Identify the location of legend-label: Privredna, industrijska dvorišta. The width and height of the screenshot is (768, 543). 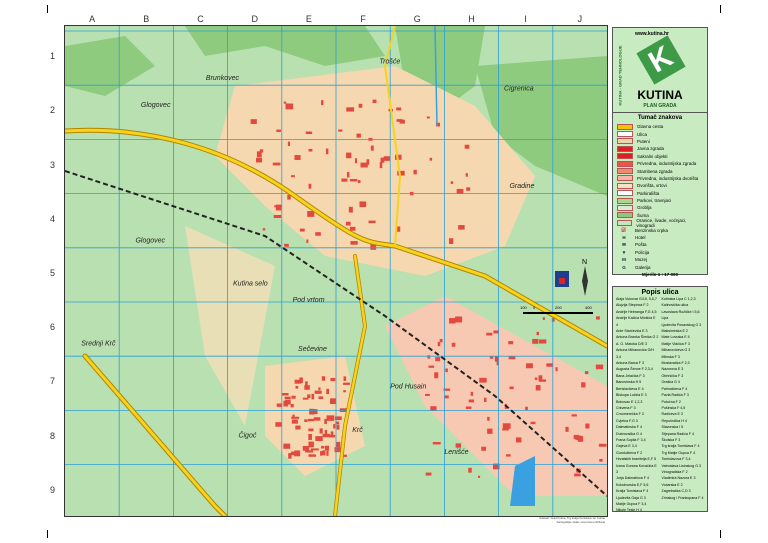
(668, 178).